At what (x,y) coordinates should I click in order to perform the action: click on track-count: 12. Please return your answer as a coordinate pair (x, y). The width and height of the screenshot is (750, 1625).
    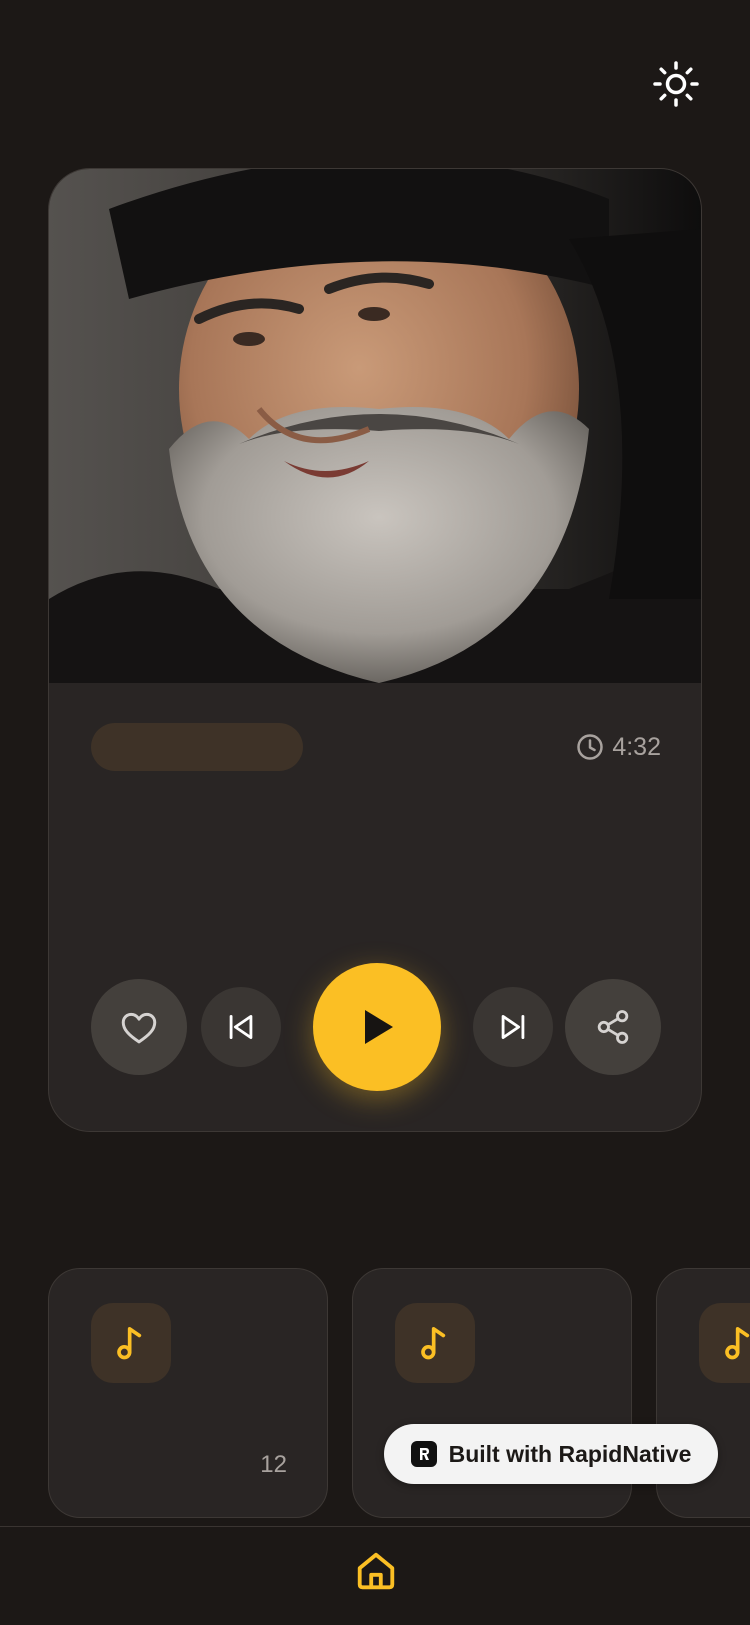
    Looking at the image, I should click on (273, 1464).